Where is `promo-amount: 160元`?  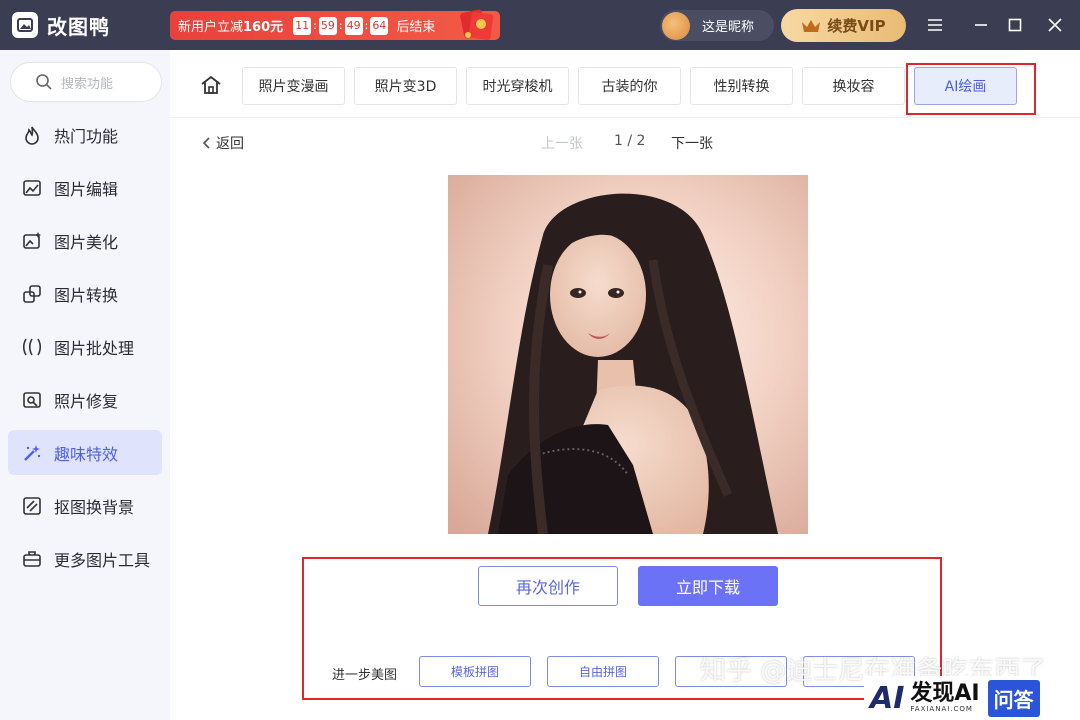
promo-amount: 160元 is located at coordinates (263, 27).